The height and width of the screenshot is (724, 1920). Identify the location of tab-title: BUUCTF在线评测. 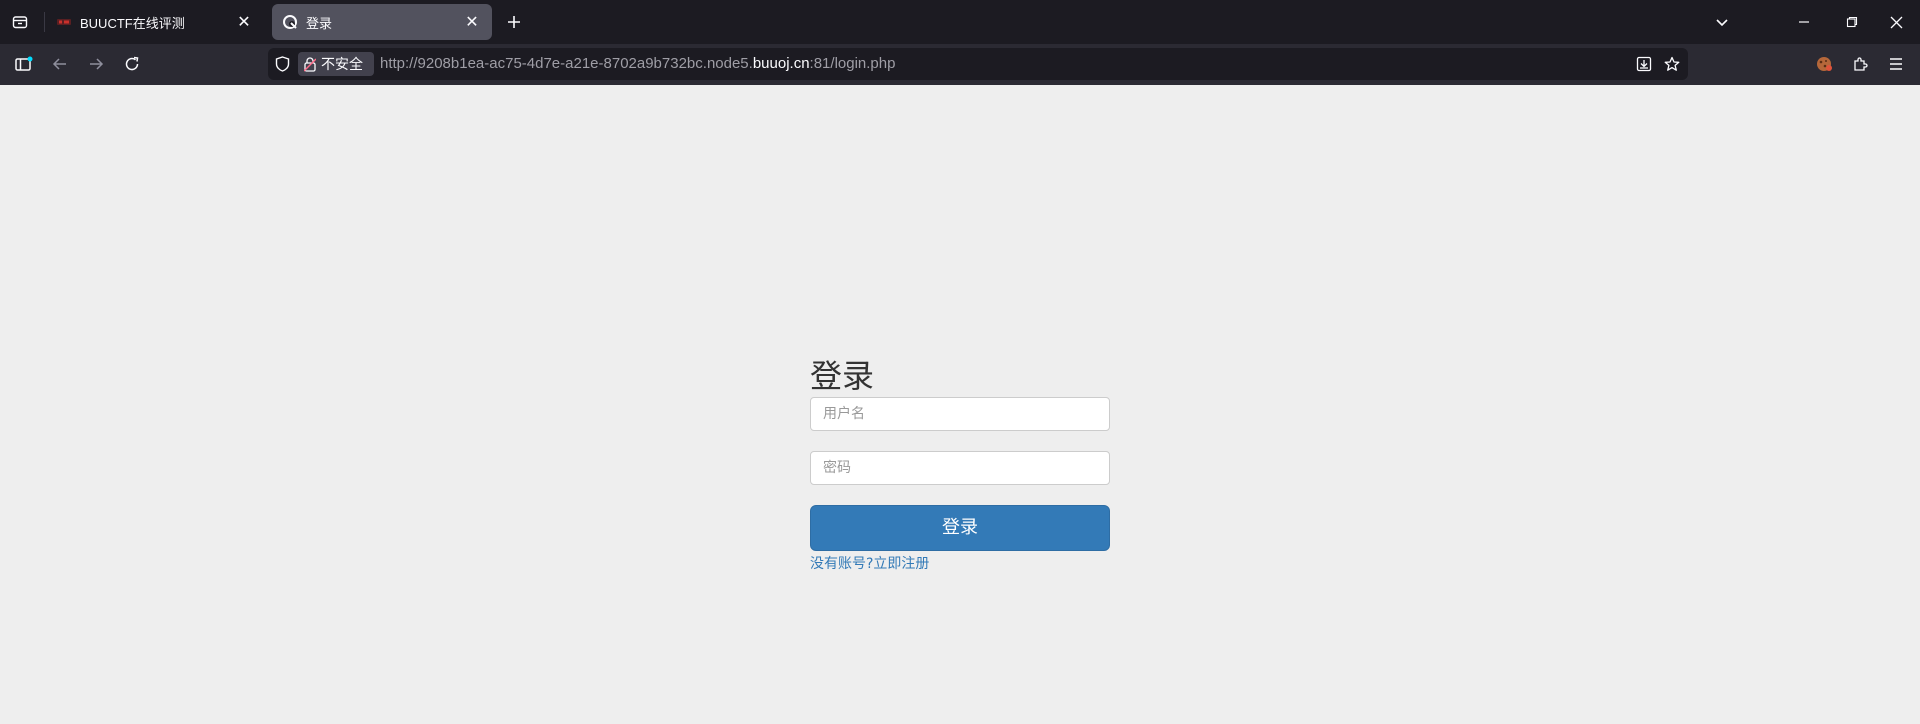
(132, 23).